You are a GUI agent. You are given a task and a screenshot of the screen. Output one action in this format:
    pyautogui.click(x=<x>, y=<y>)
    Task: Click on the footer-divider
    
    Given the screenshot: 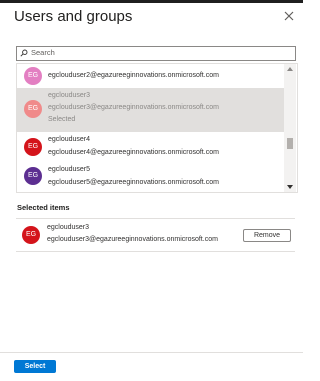 What is the action you would take?
    pyautogui.click(x=151, y=352)
    